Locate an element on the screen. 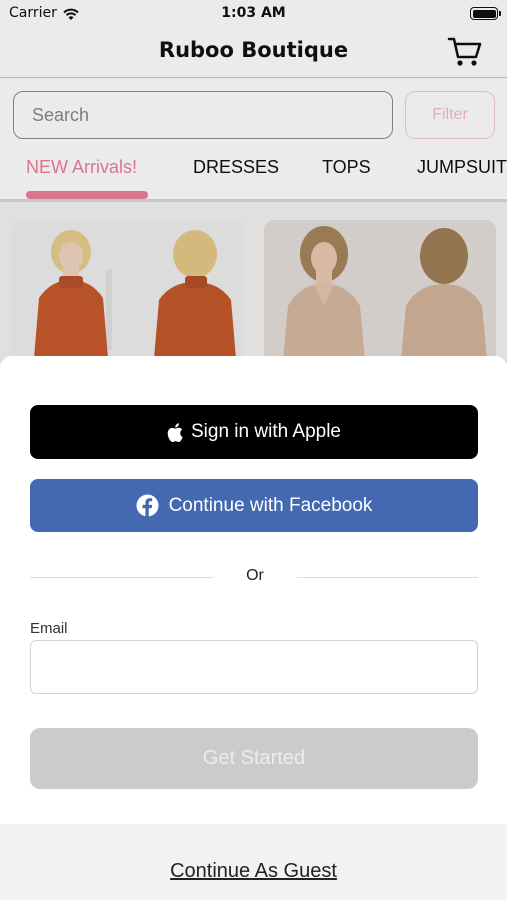  facebook-button-label: Continue with Facebook is located at coordinates (270, 505).